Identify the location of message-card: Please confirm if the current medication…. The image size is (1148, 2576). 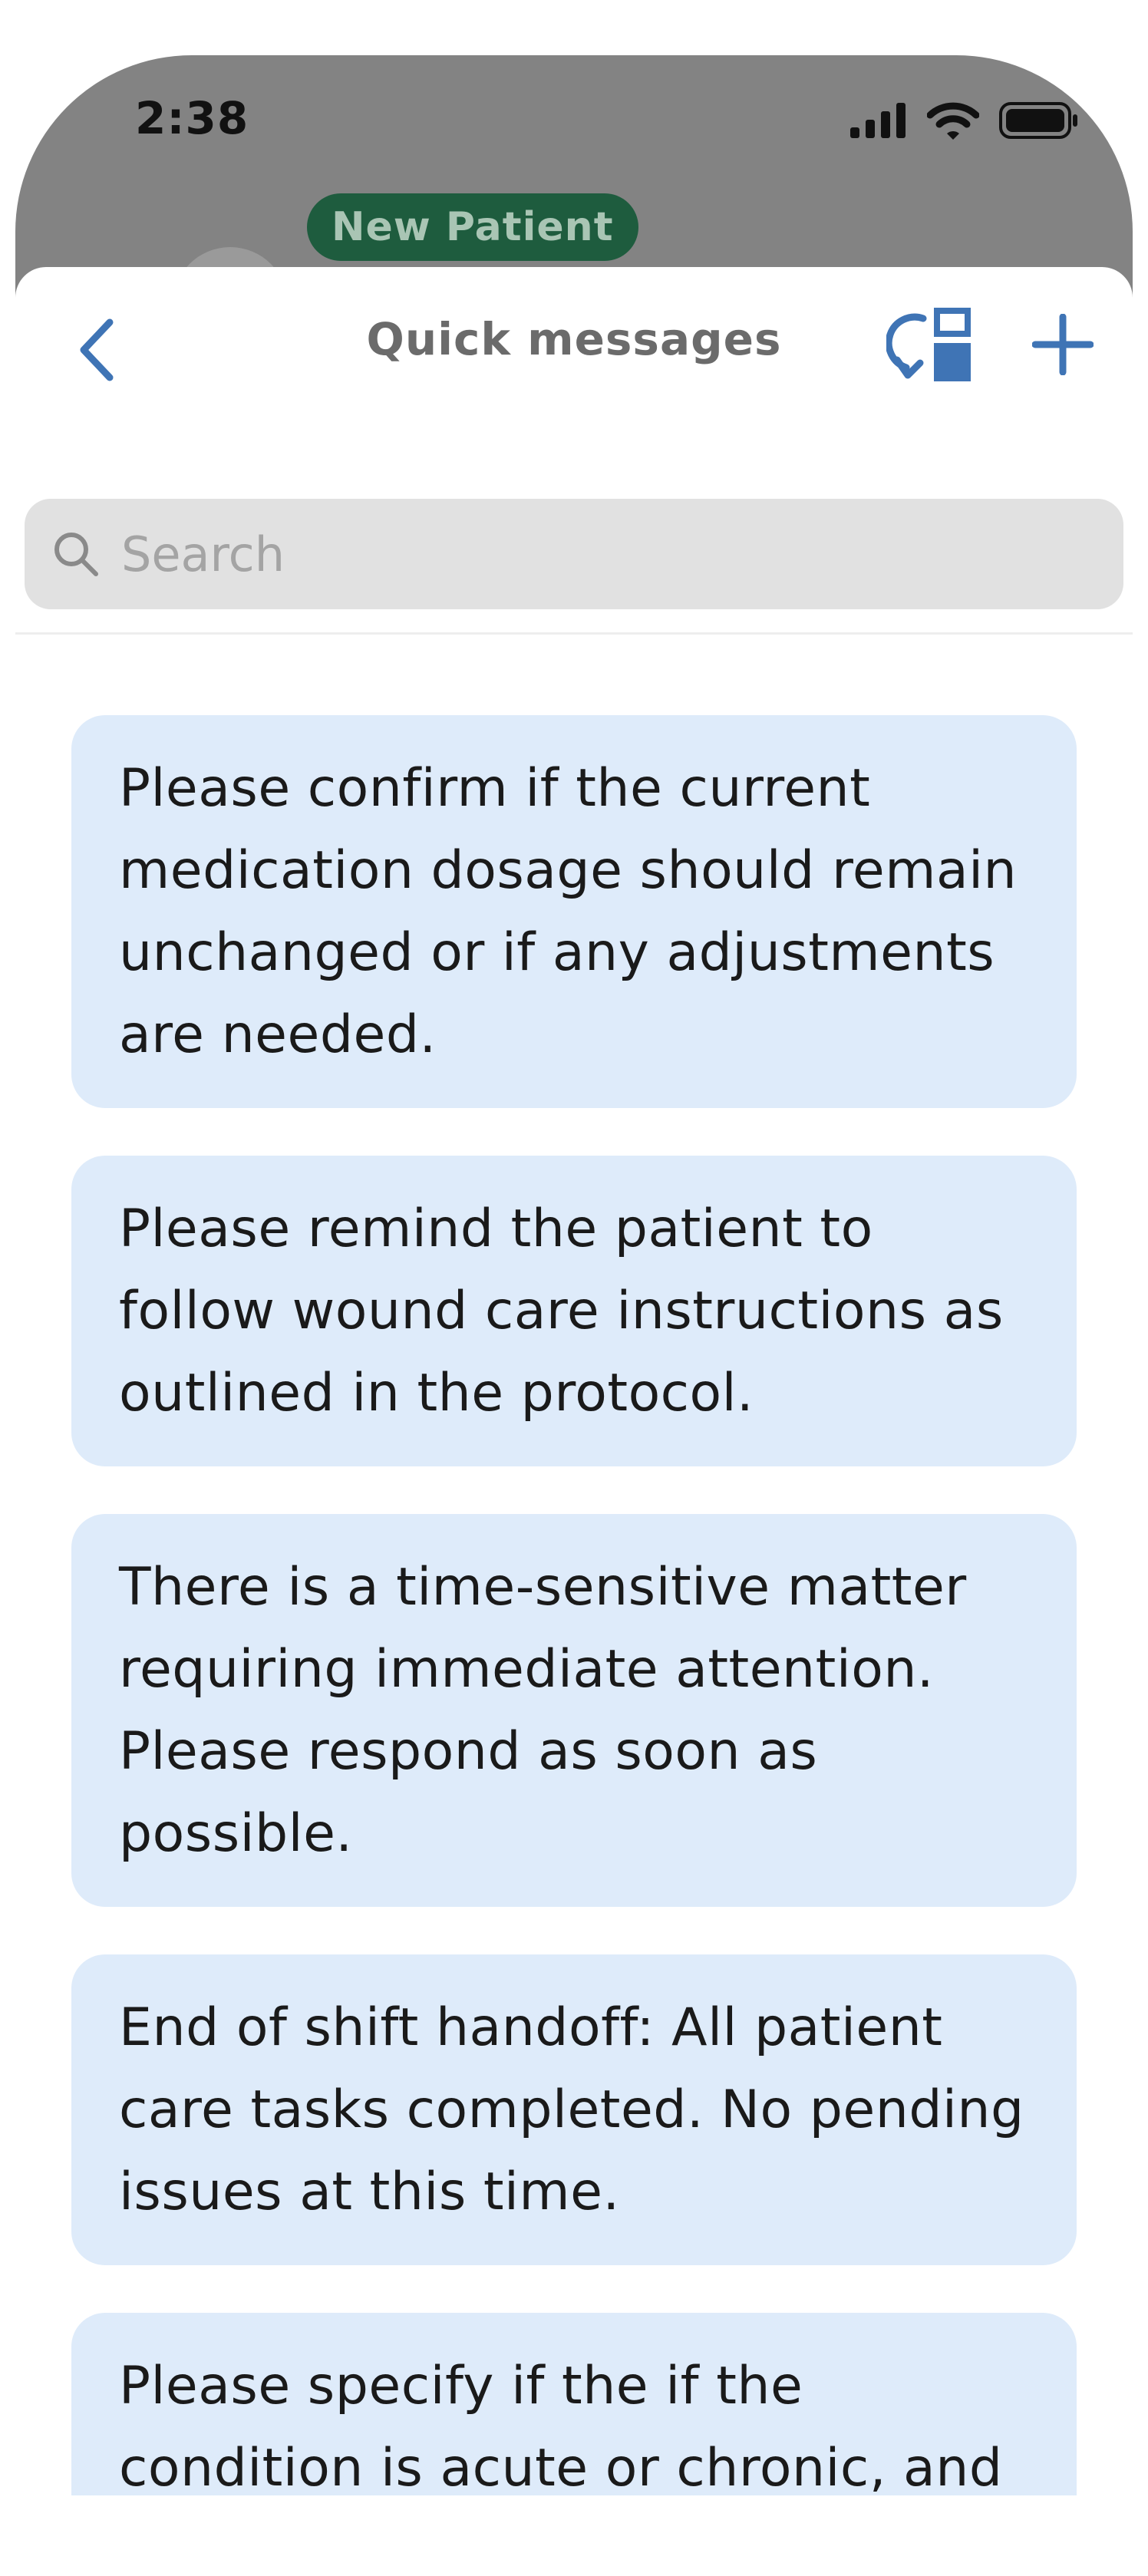
(574, 912).